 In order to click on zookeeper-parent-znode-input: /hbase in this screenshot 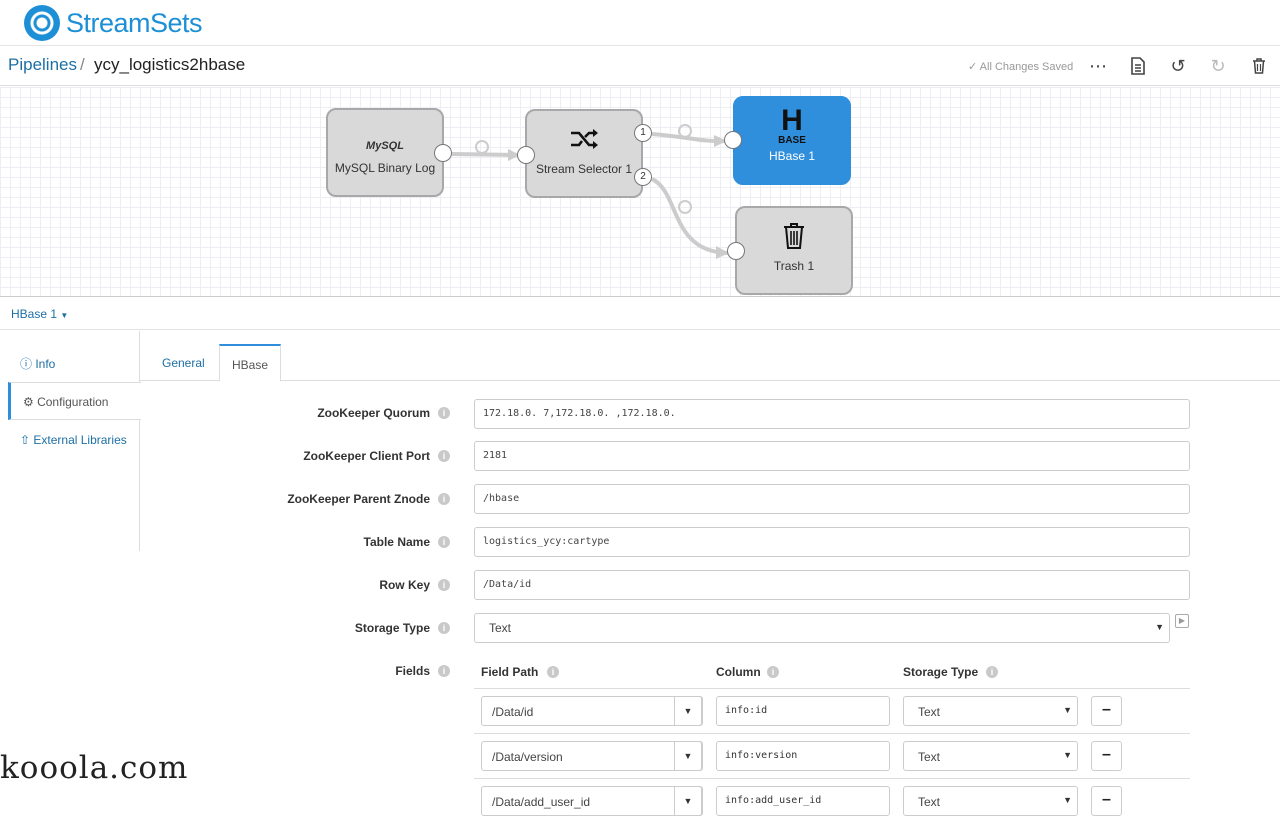, I will do `click(832, 499)`.